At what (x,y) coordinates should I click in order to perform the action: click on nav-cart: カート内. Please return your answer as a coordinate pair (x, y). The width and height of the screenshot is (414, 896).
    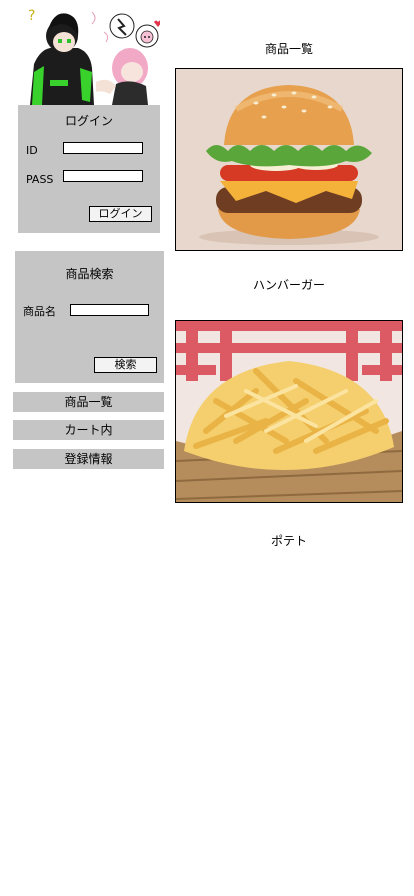
    Looking at the image, I should click on (88, 430).